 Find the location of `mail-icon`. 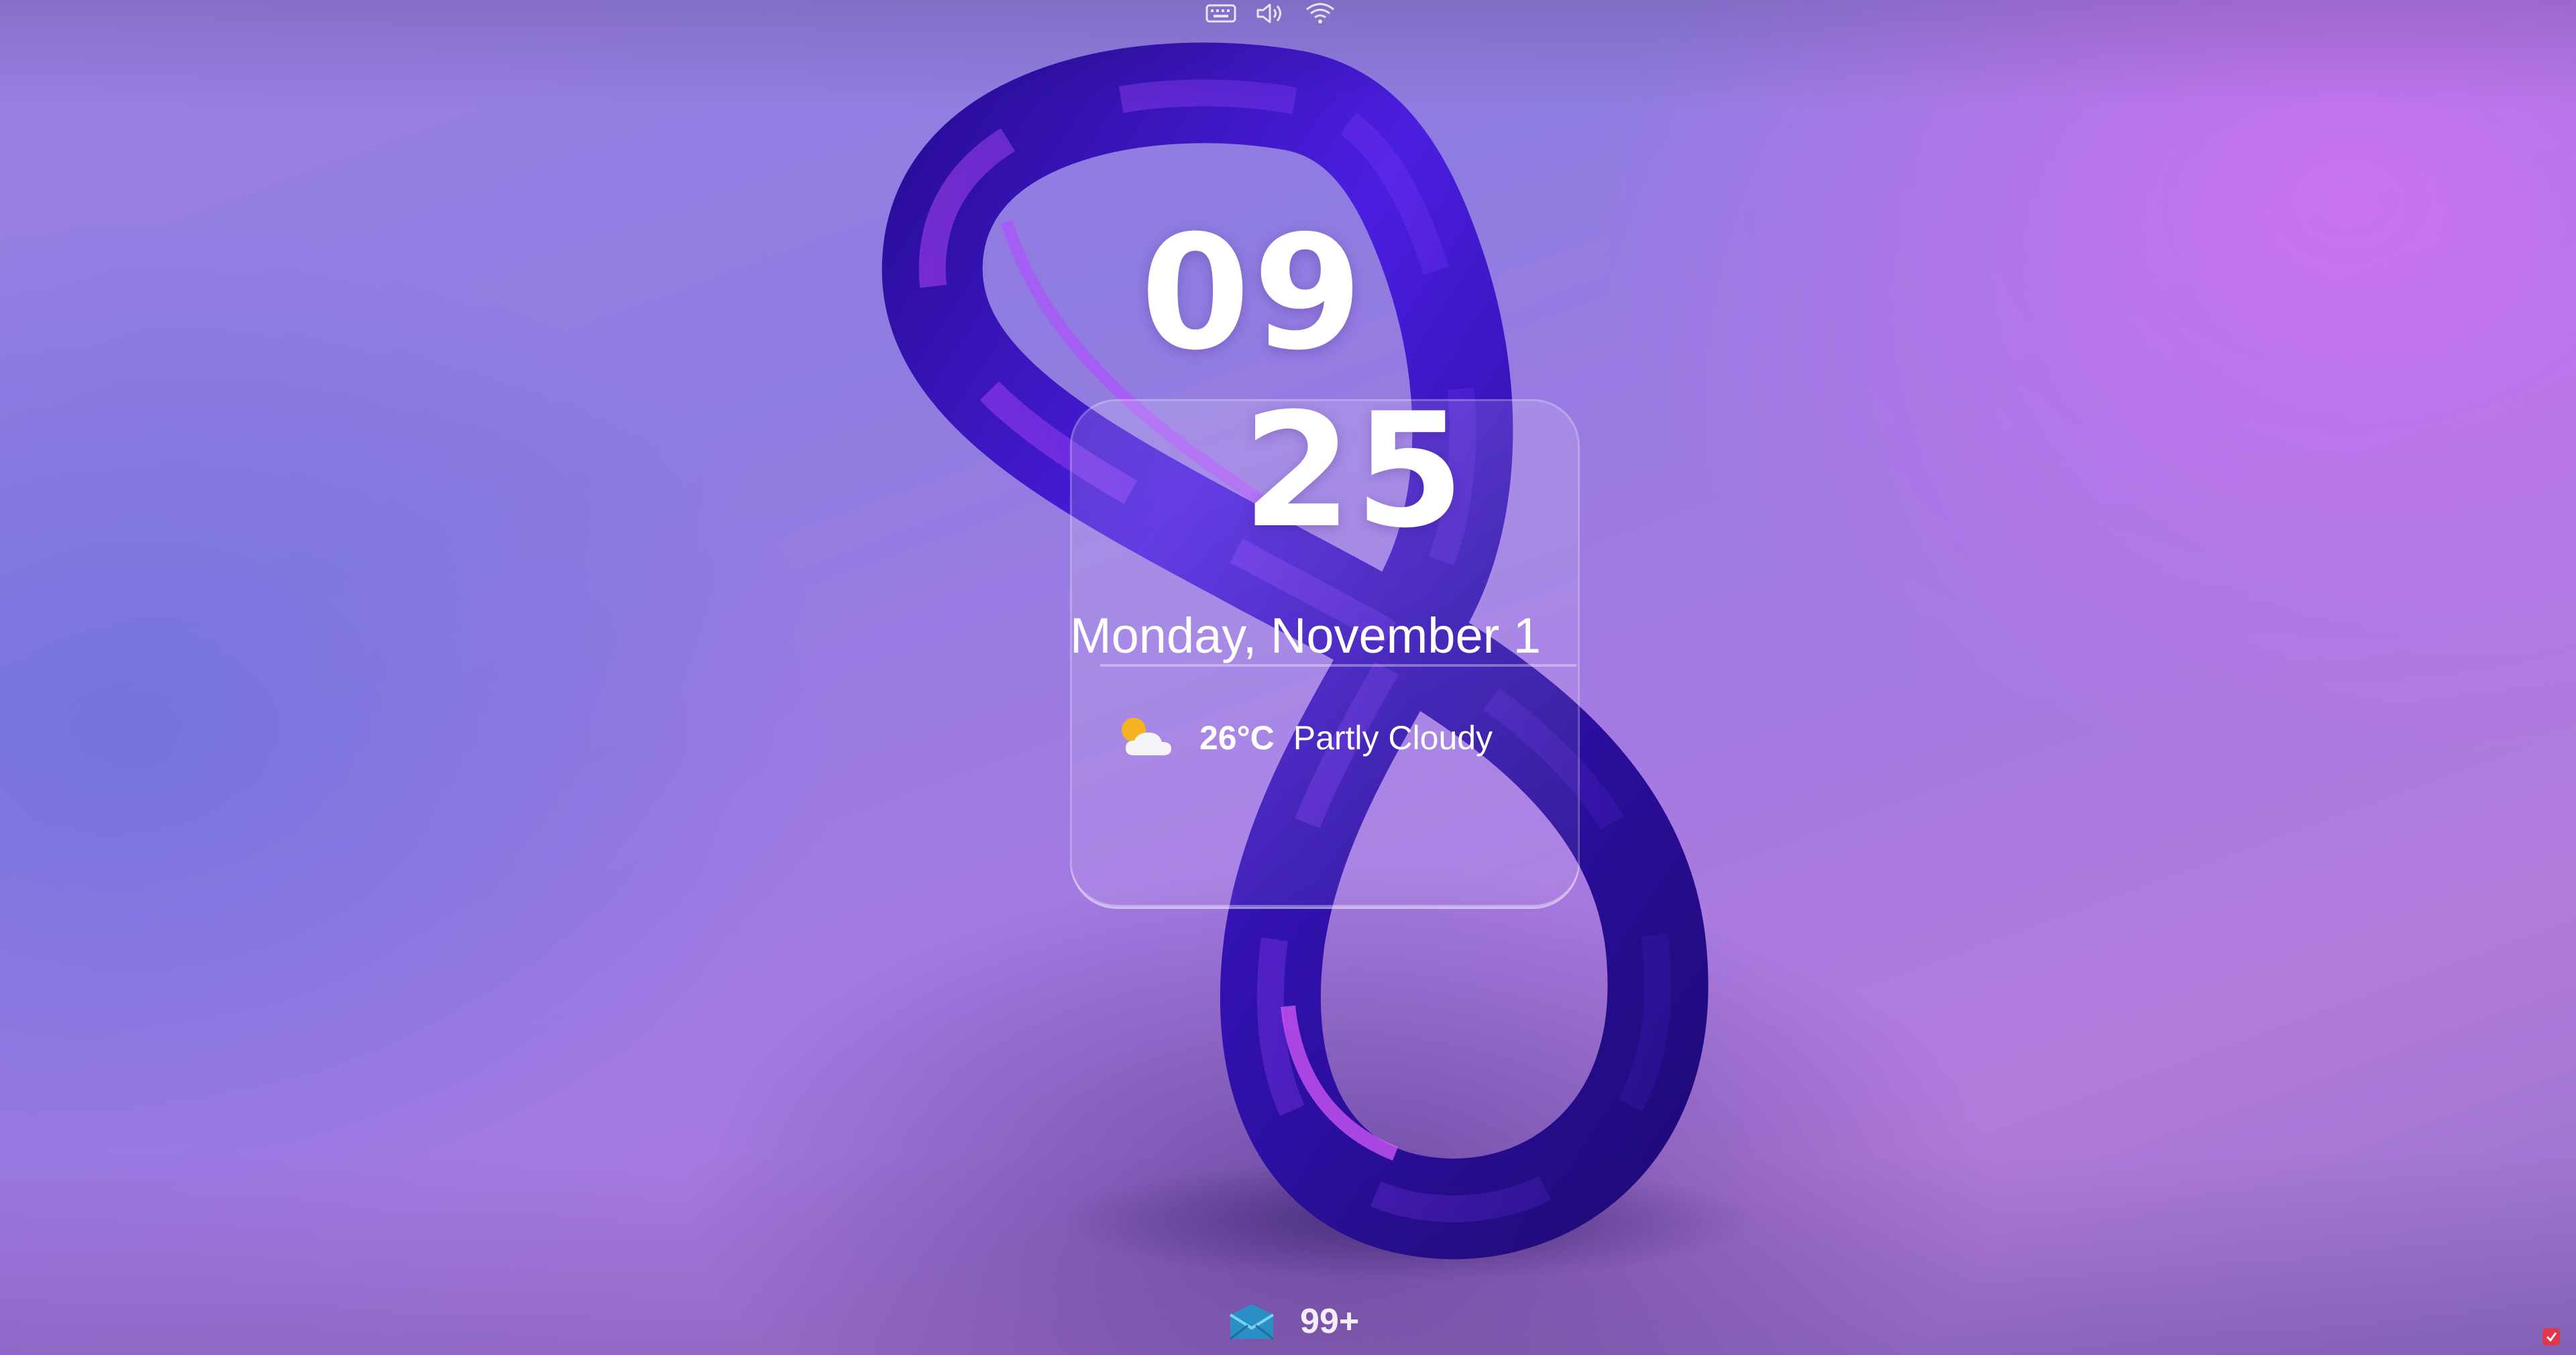

mail-icon is located at coordinates (1252, 1322).